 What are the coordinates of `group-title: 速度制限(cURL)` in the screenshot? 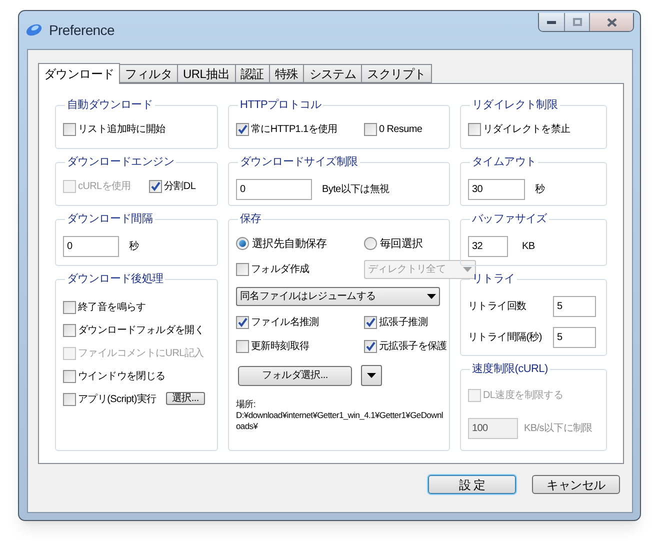 It's located at (510, 369).